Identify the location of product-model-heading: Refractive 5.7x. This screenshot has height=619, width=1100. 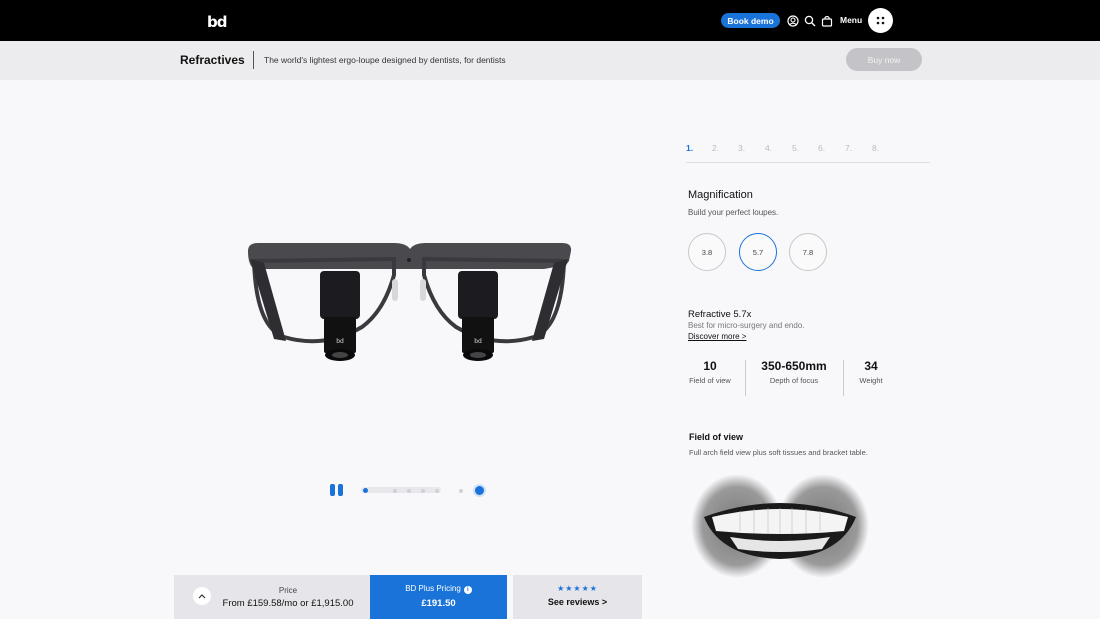
(720, 314).